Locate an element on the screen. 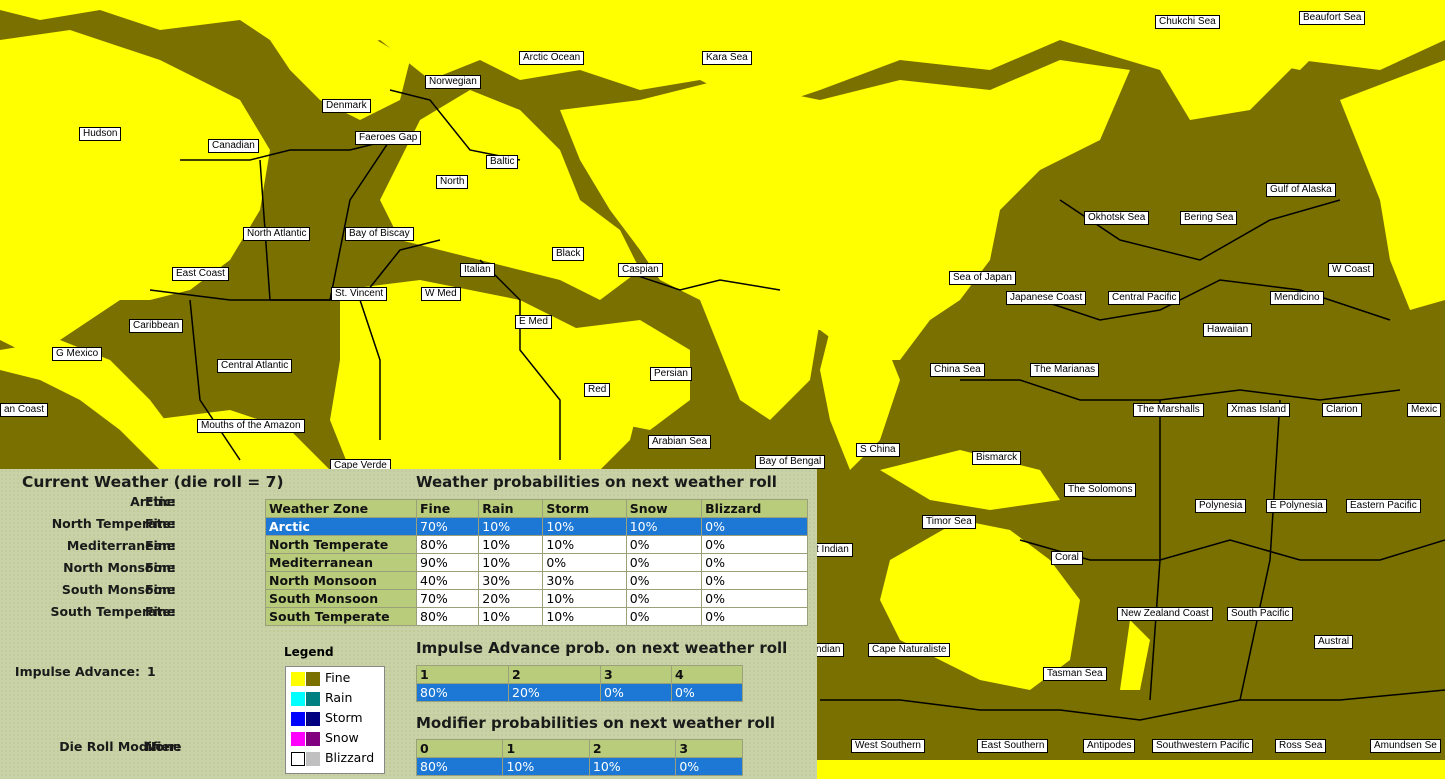  map-label: Persian is located at coordinates (671, 374).